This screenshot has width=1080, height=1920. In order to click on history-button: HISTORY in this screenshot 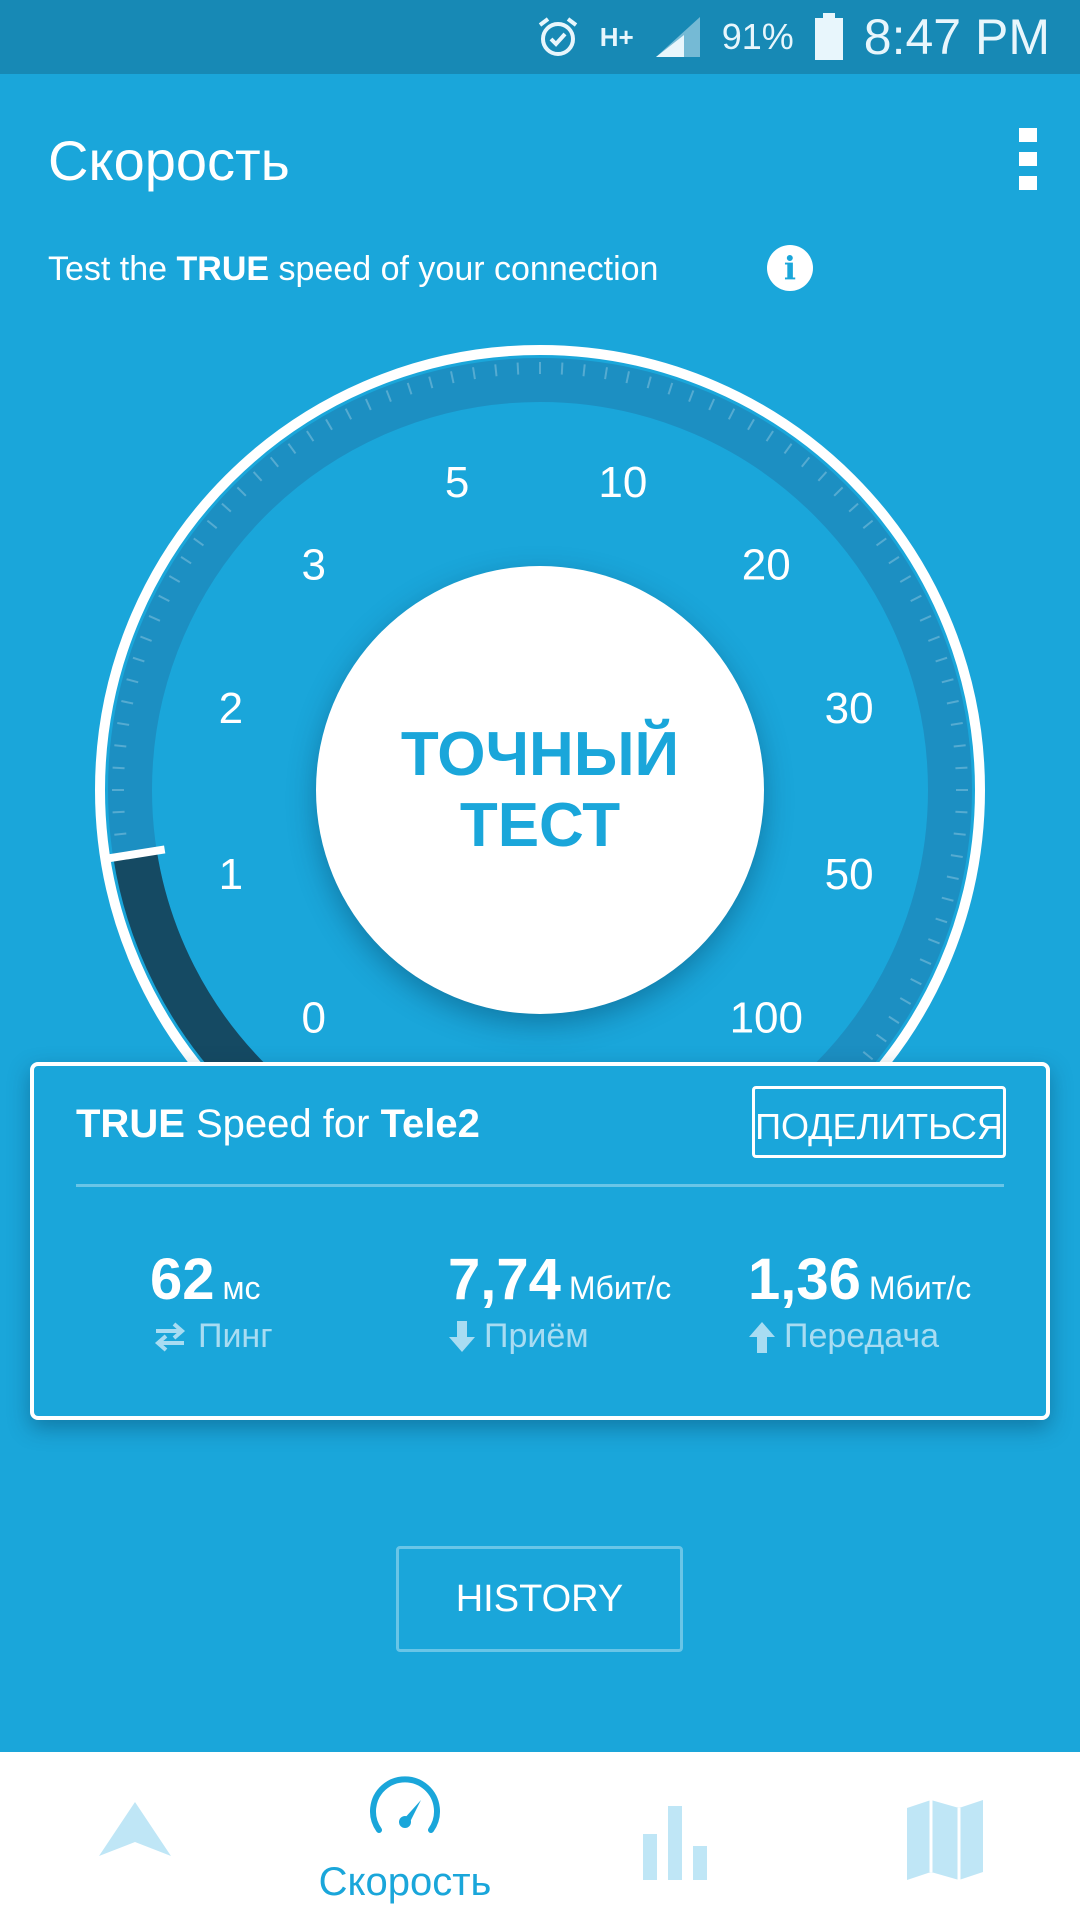, I will do `click(539, 1599)`.